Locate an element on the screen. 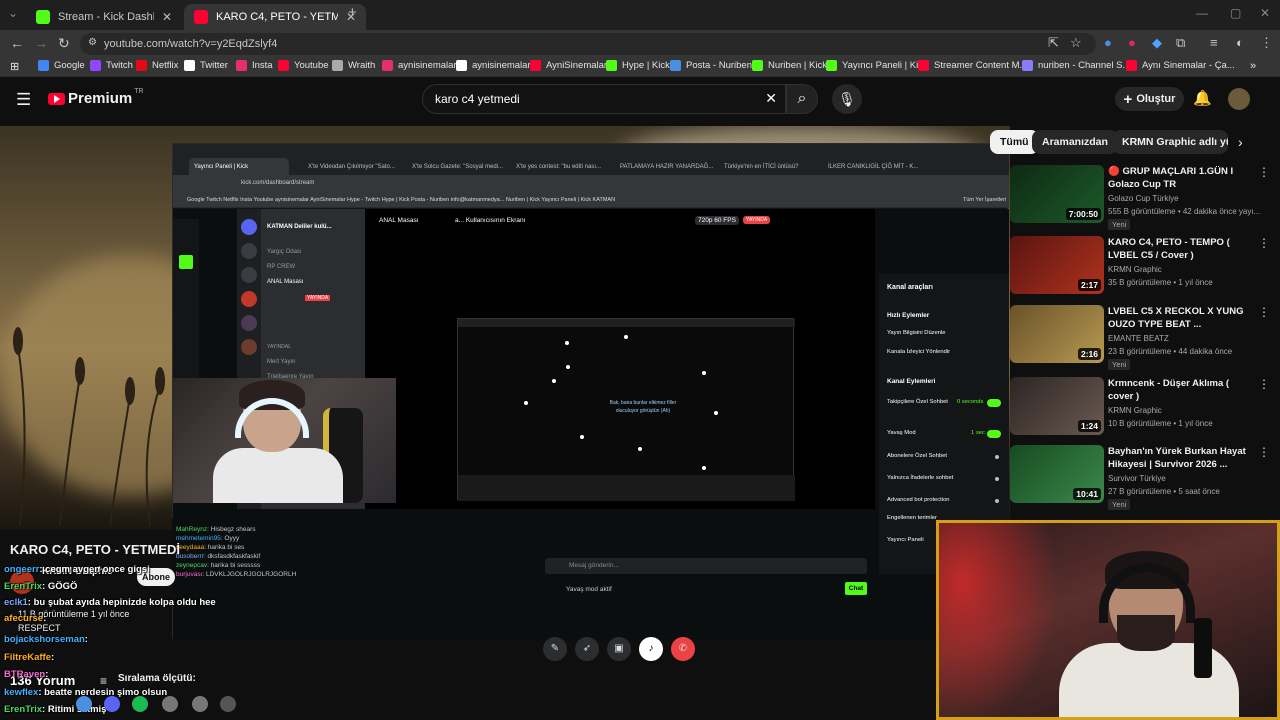  bookmark-item: Nuriben | Kick is located at coordinates (789, 65).